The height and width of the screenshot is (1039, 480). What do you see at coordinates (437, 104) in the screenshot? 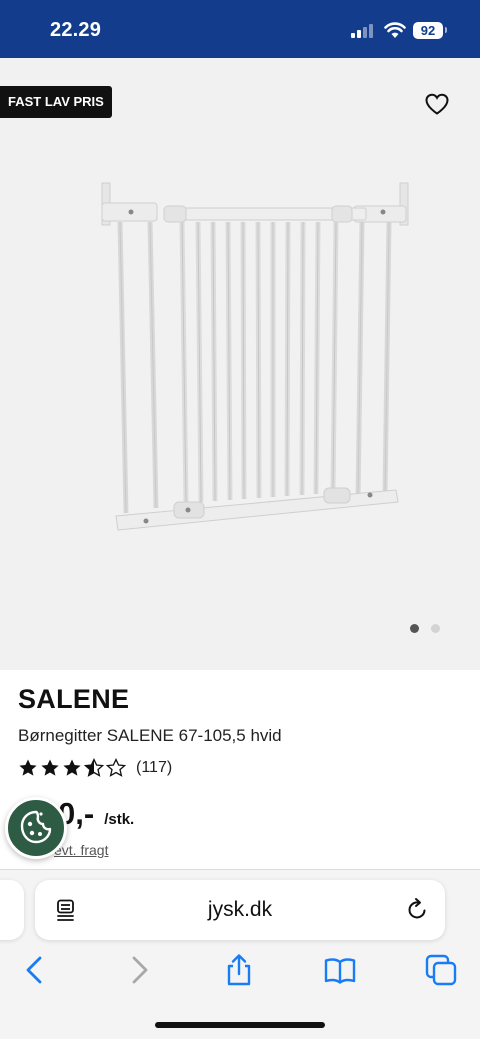
I see `heart-icon` at bounding box center [437, 104].